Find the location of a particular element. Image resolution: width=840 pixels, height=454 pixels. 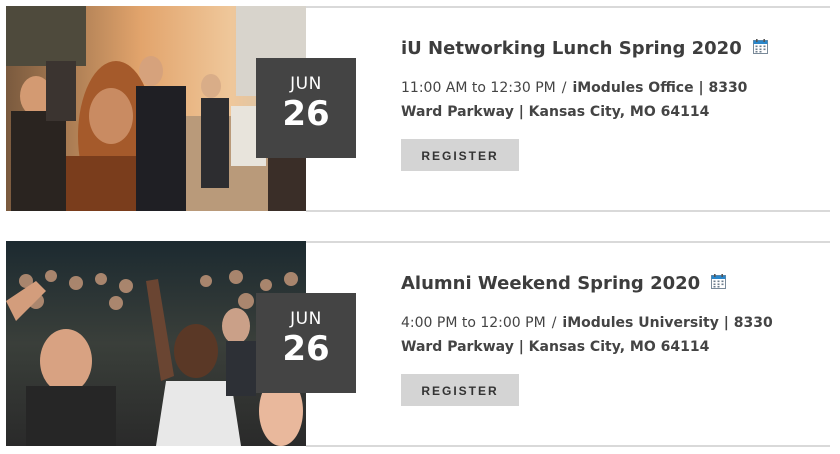

event-title: Alumni Weekend Spring 2020 is located at coordinates (550, 283).